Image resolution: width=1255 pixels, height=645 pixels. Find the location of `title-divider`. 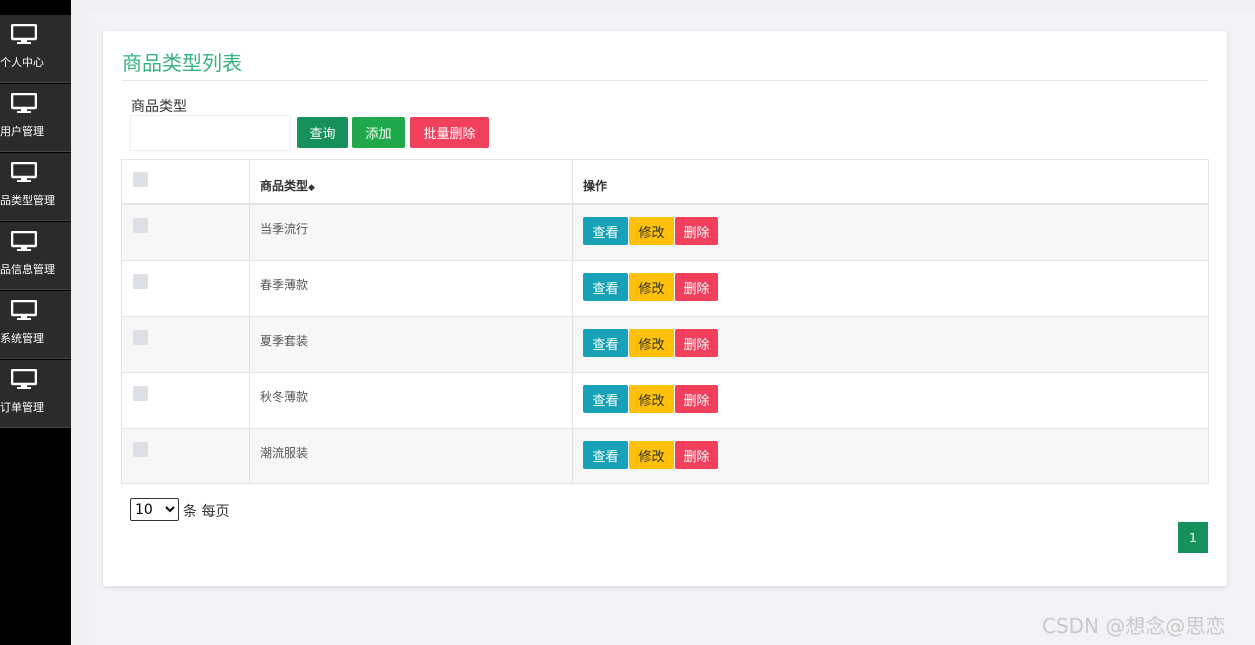

title-divider is located at coordinates (665, 80).